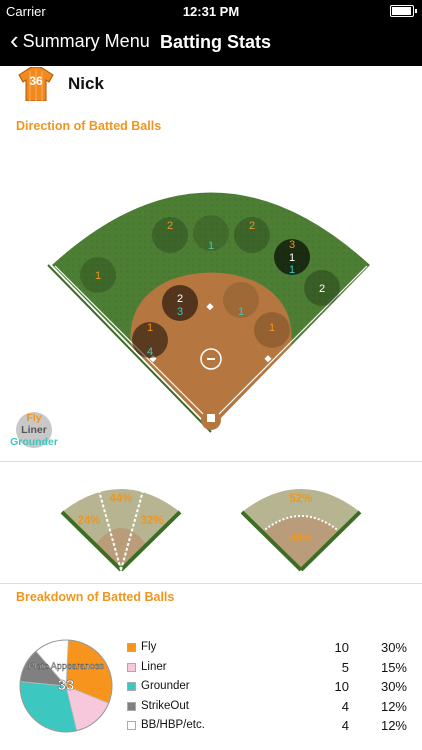  What do you see at coordinates (154, 666) in the screenshot?
I see `legend-label: Liner` at bounding box center [154, 666].